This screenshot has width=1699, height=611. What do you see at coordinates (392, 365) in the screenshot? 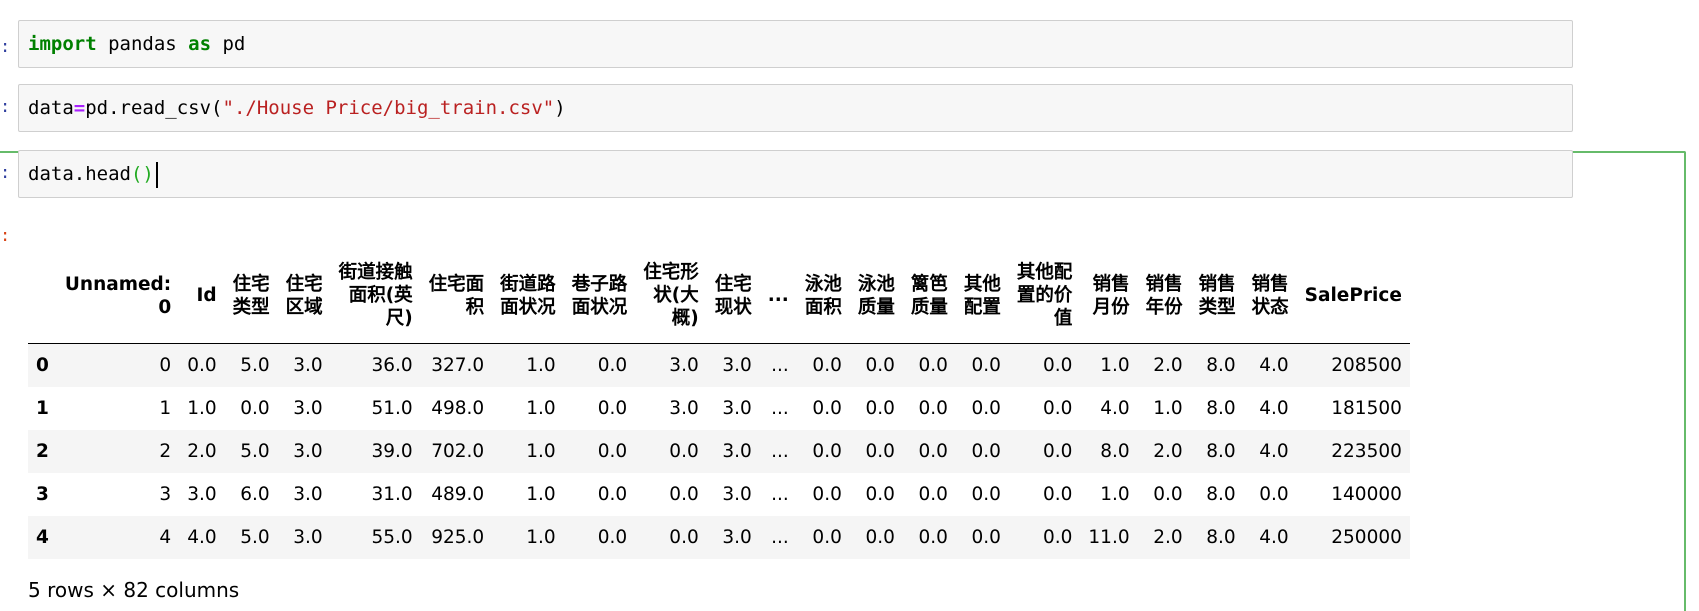
I see `table-cell: 36.0` at bounding box center [392, 365].